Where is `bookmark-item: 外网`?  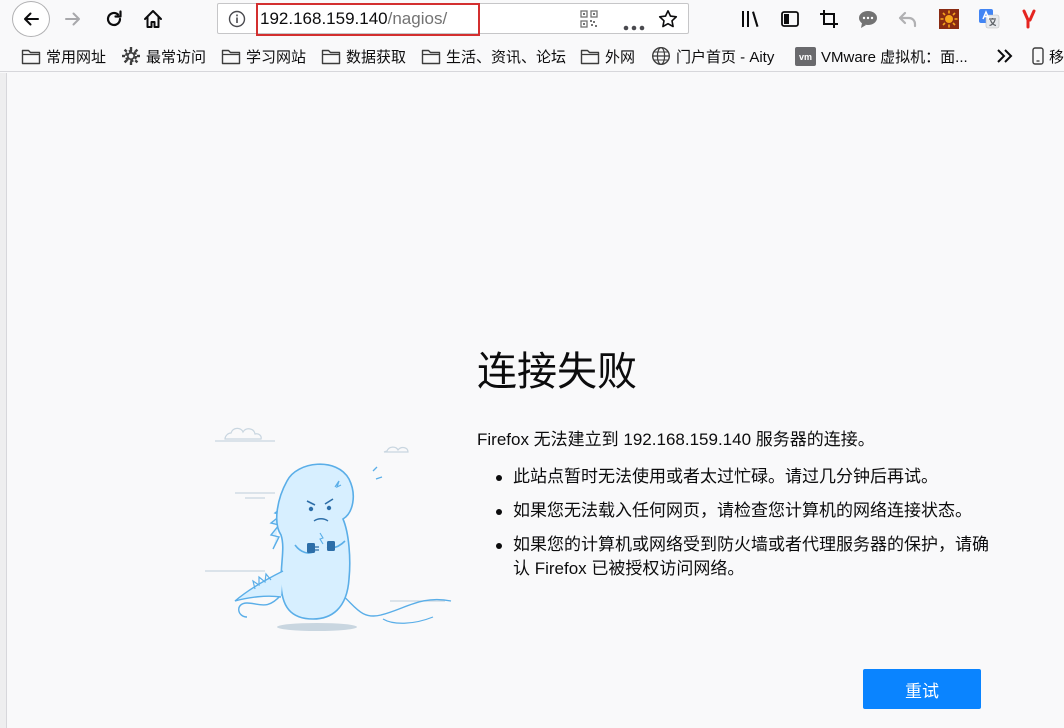 bookmark-item: 外网 is located at coordinates (607, 56).